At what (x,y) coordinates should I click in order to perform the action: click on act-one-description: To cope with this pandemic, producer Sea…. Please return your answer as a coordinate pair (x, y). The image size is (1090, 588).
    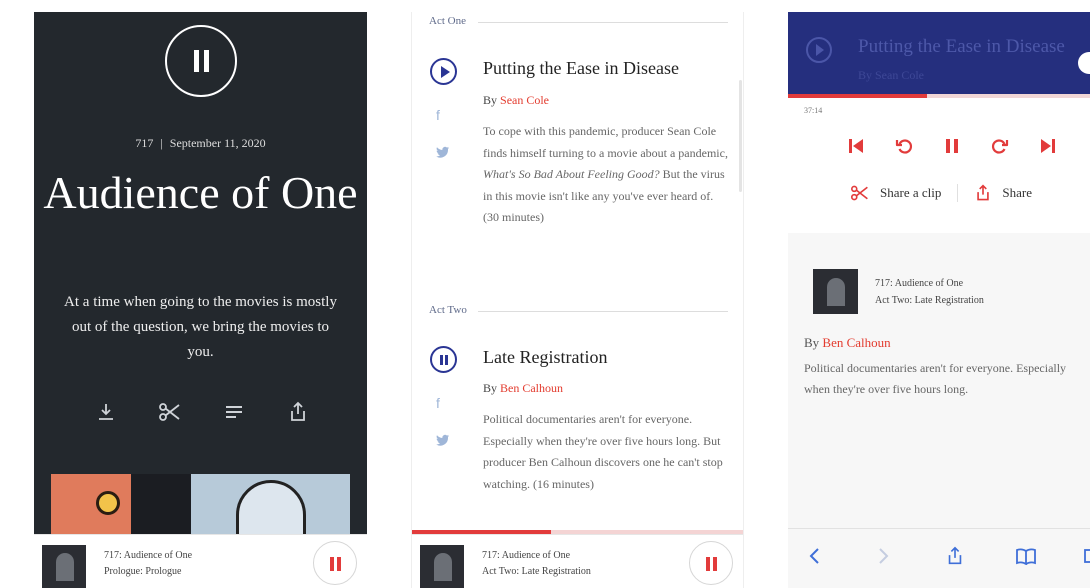
    Looking at the image, I should click on (605, 174).